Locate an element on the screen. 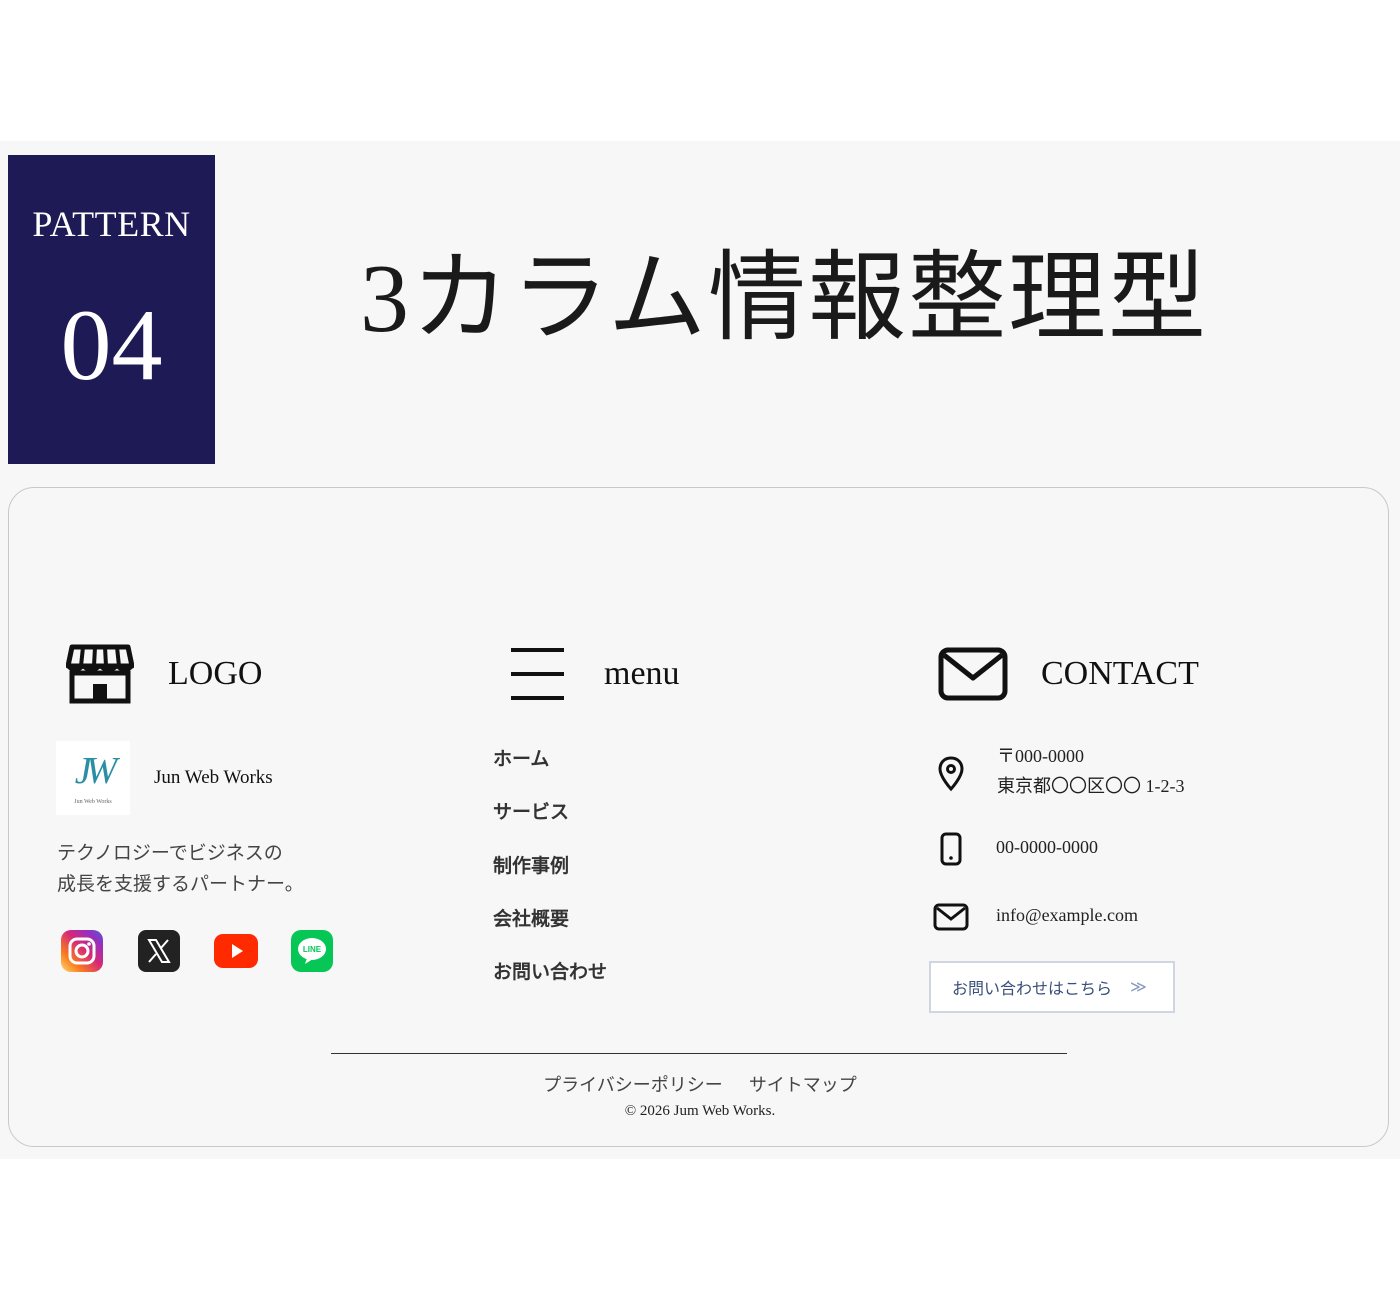 The width and height of the screenshot is (1400, 1300). legal-links: プライバシーポリシー サイトマップ is located at coordinates (700, 1084).